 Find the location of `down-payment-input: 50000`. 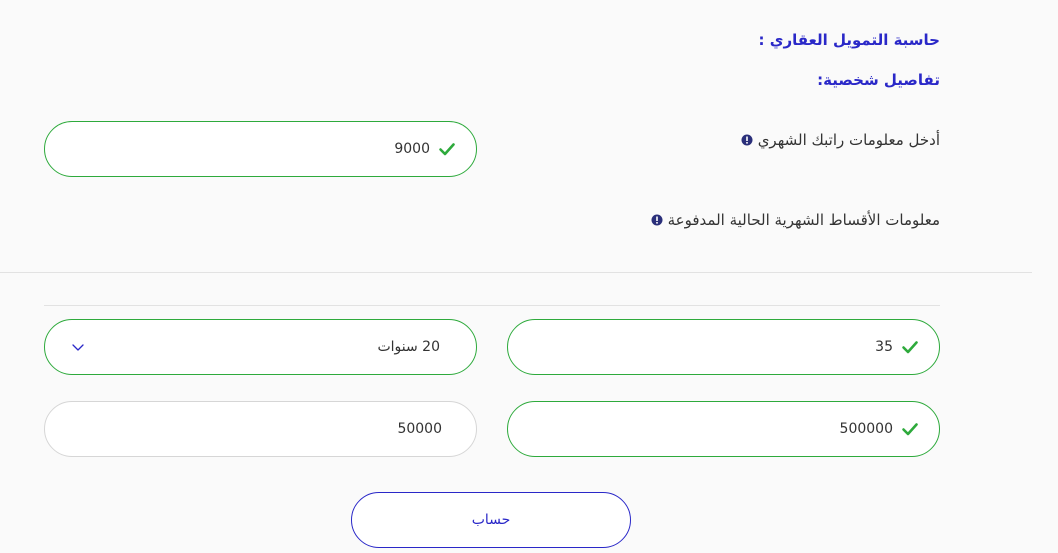

down-payment-input: 50000 is located at coordinates (260, 429).